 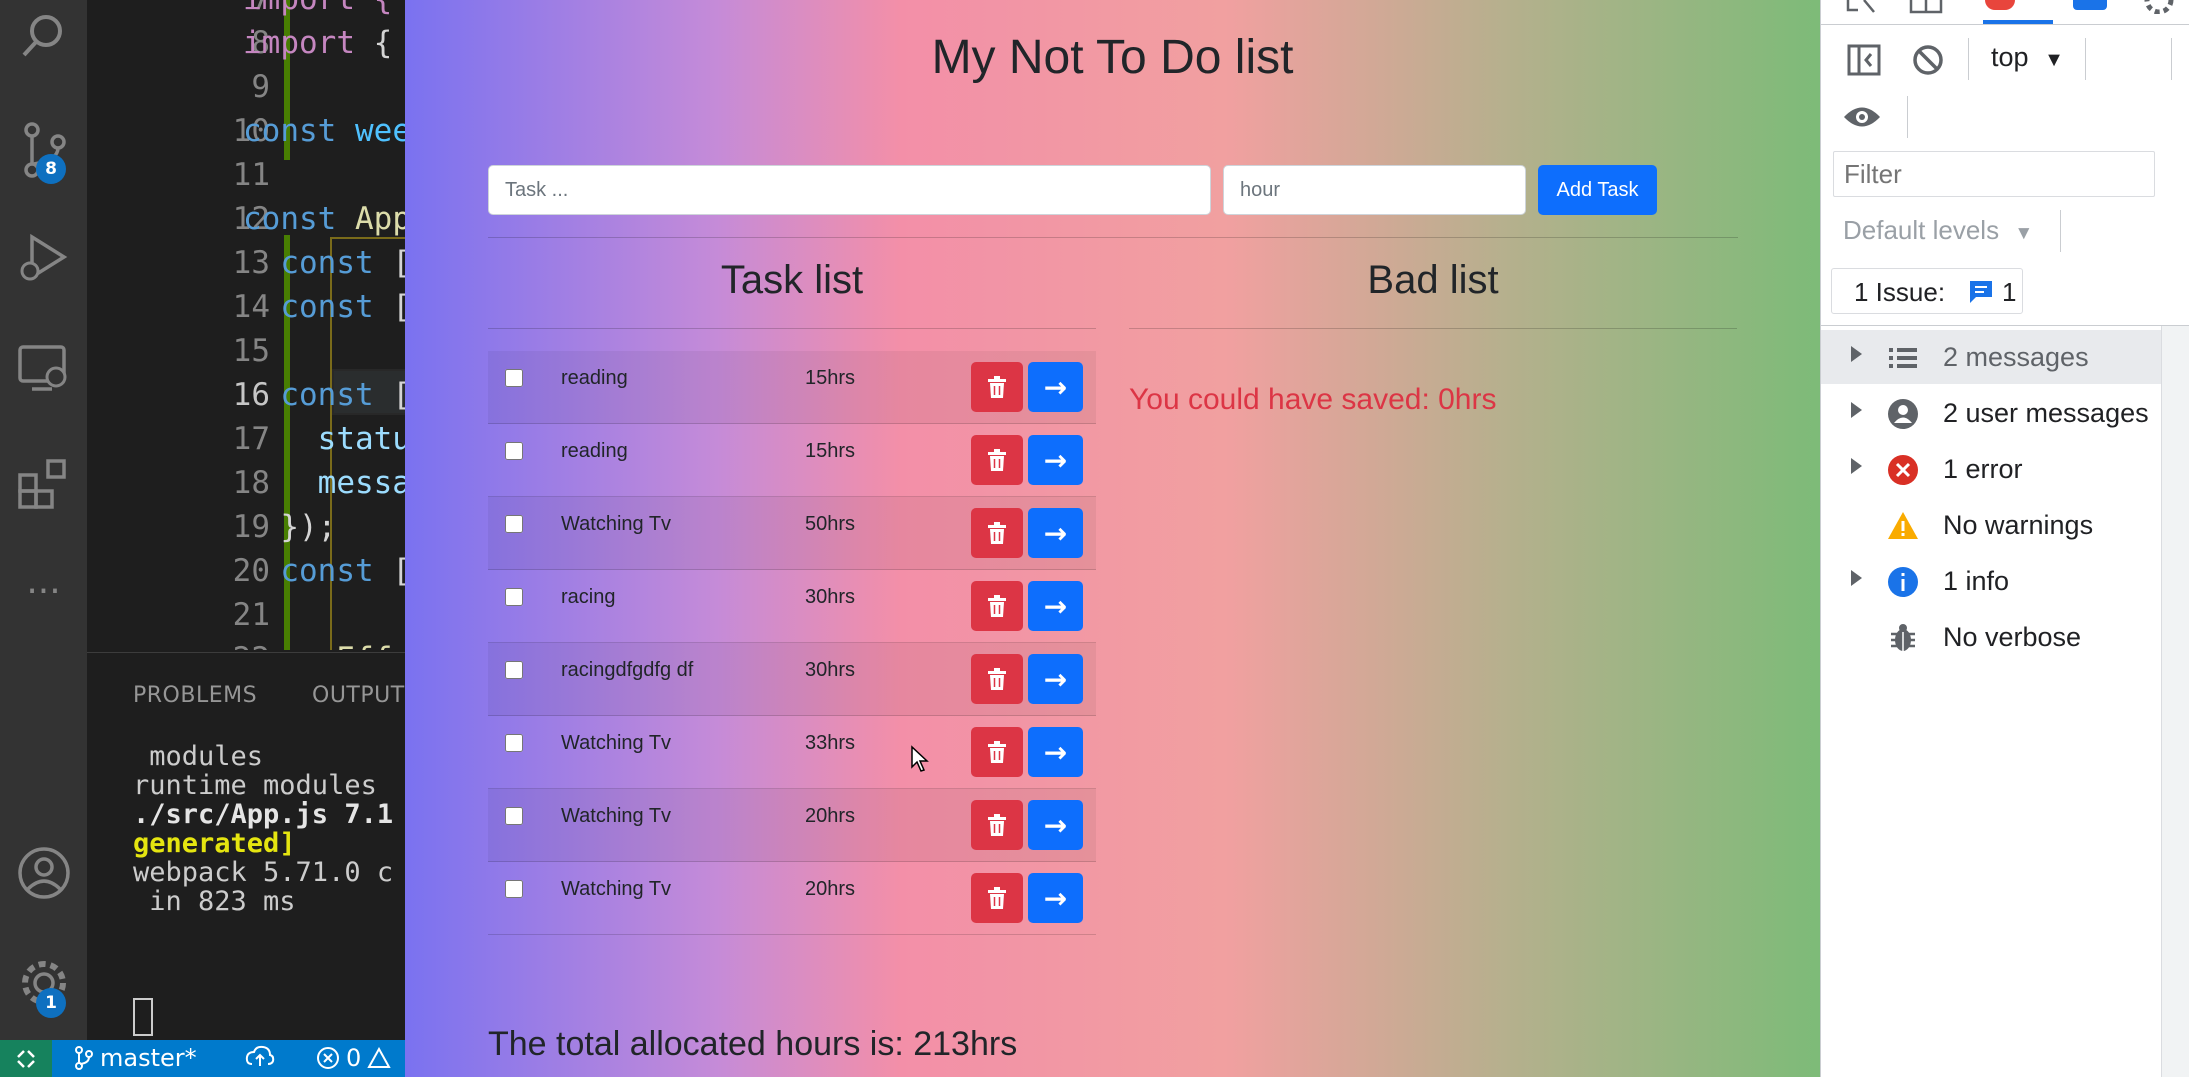 I want to click on task-hours: 50hrs, so click(x=830, y=524).